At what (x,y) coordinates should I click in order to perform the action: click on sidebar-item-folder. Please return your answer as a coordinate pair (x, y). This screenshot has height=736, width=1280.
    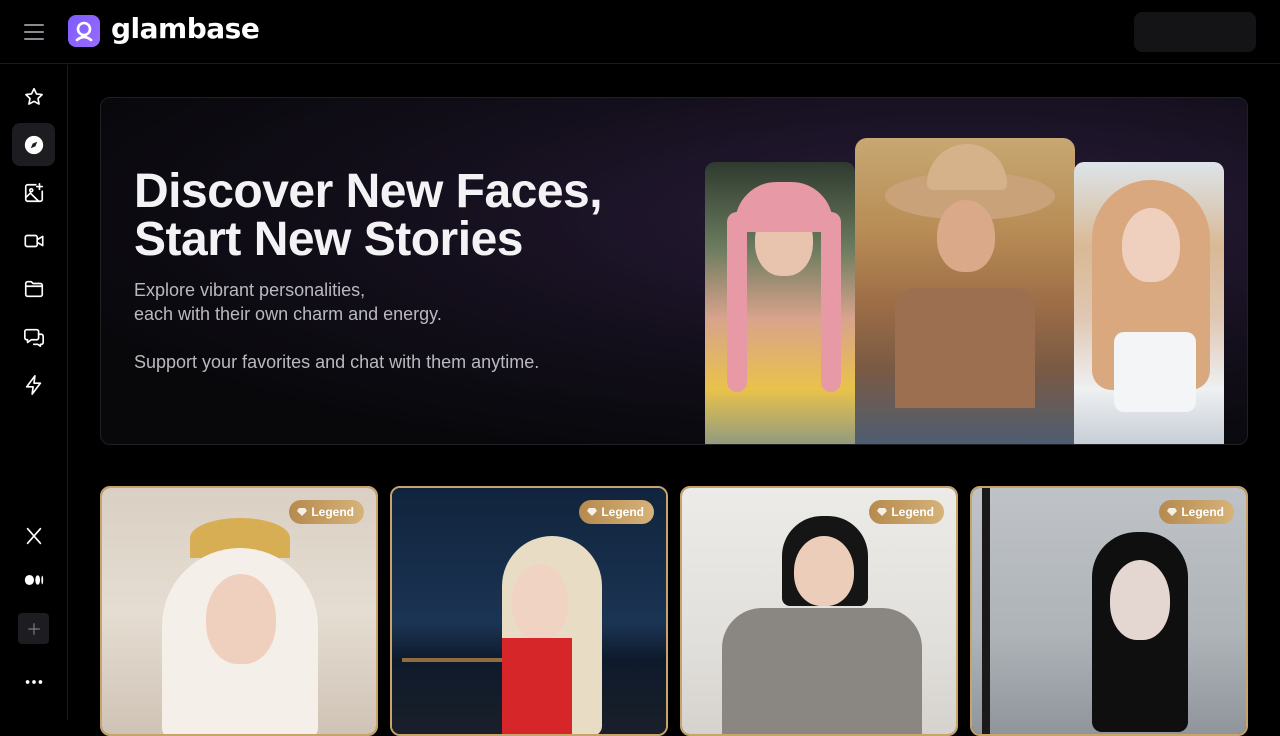
    Looking at the image, I should click on (33, 288).